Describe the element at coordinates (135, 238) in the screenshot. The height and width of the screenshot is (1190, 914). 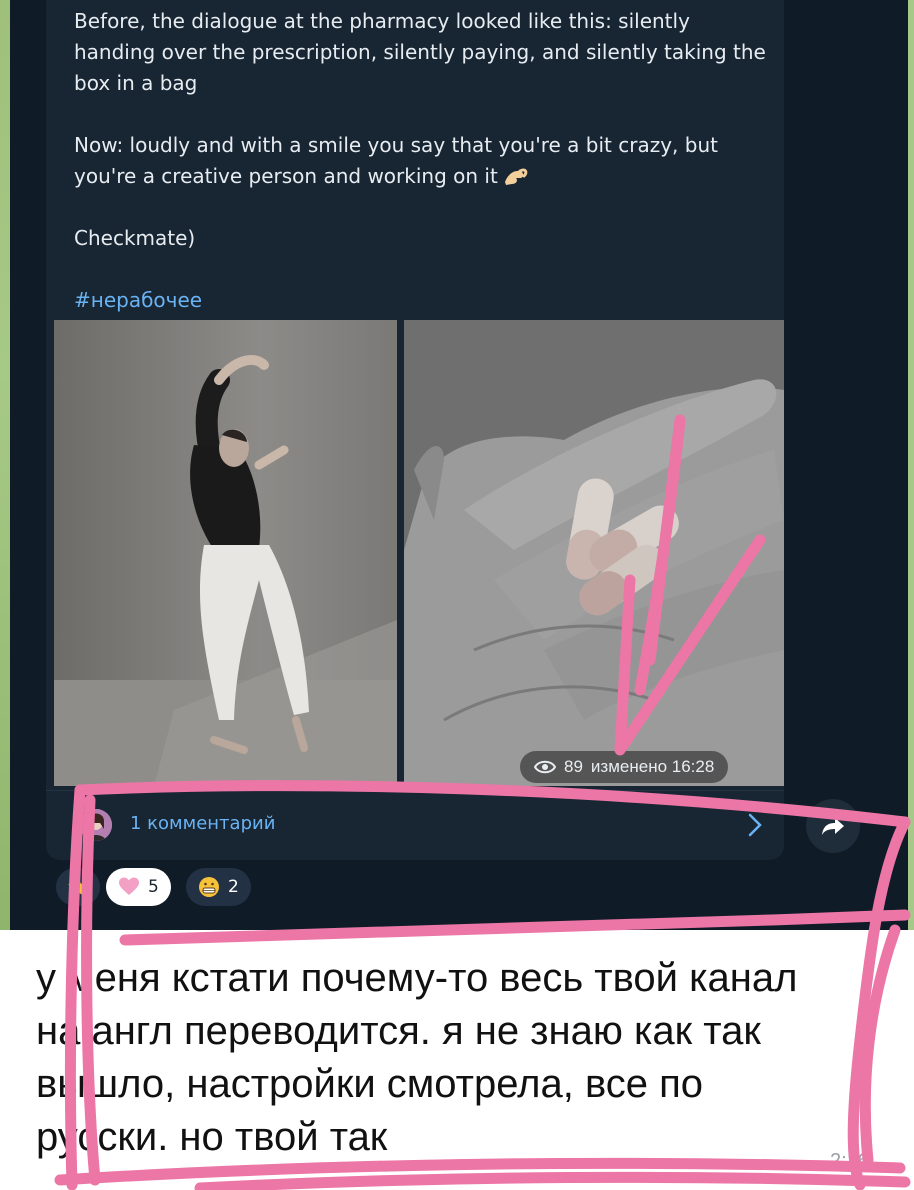
I see `post-line: Checkmate)` at that location.